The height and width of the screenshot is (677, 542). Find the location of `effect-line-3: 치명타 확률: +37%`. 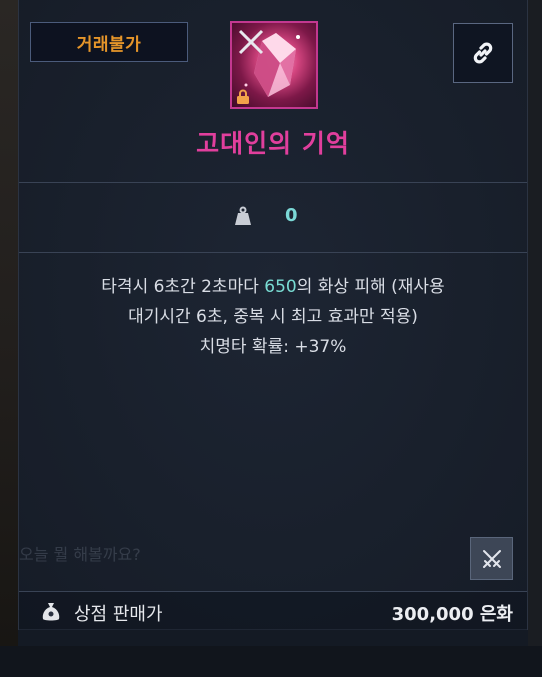

effect-line-3: 치명타 확률: +37% is located at coordinates (273, 347).